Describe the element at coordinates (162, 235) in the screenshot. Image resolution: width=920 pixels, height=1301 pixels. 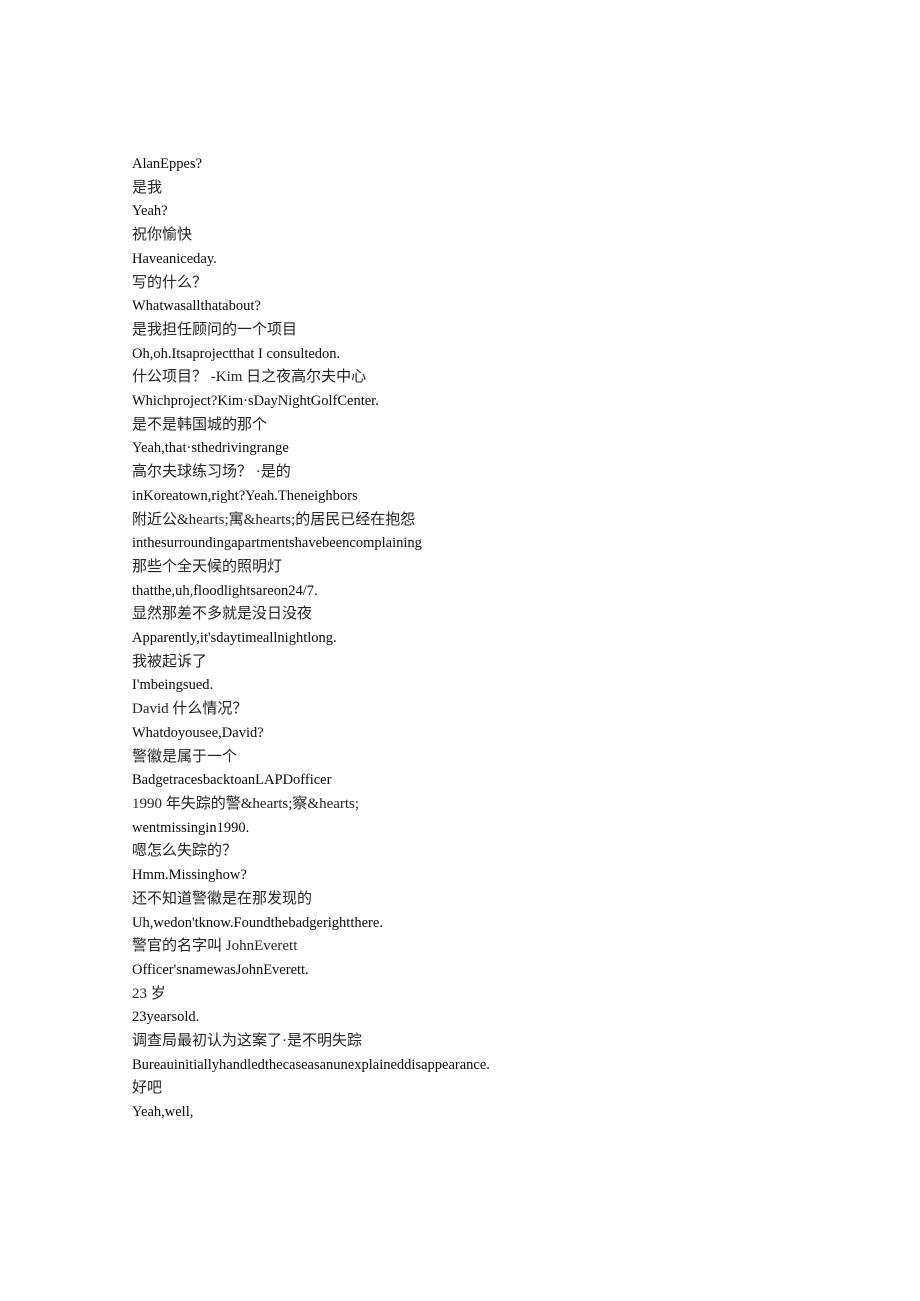
I see `transcript-line: 祝你愉快` at that location.